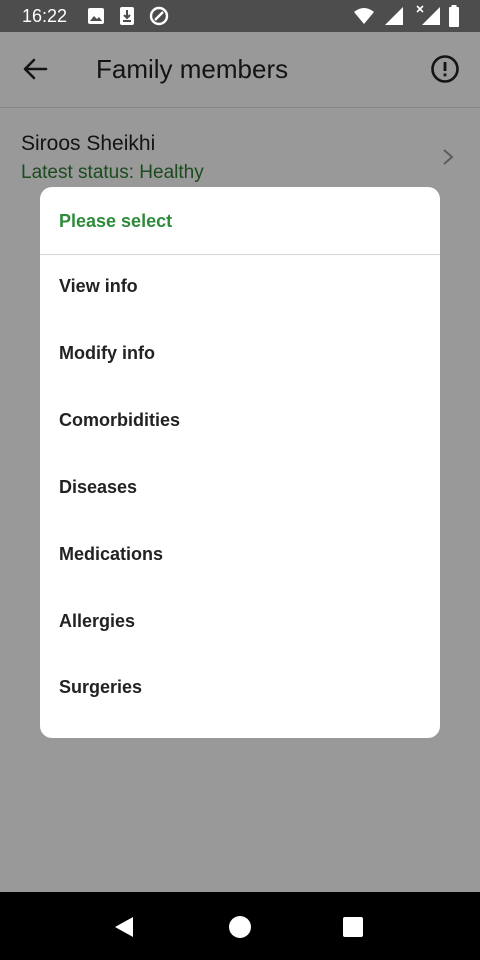  I want to click on option-label: View info, so click(98, 286).